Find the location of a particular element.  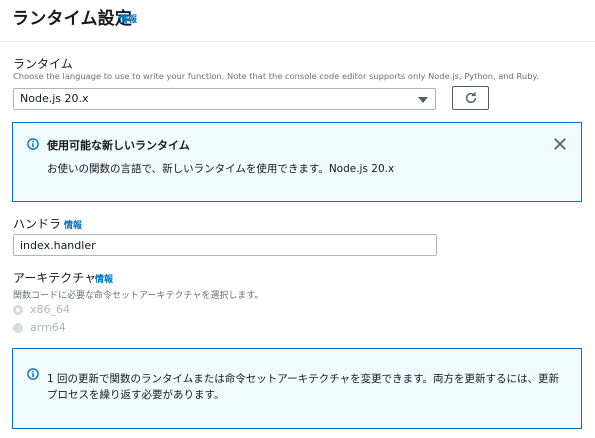

refresh-icon is located at coordinates (471, 98).